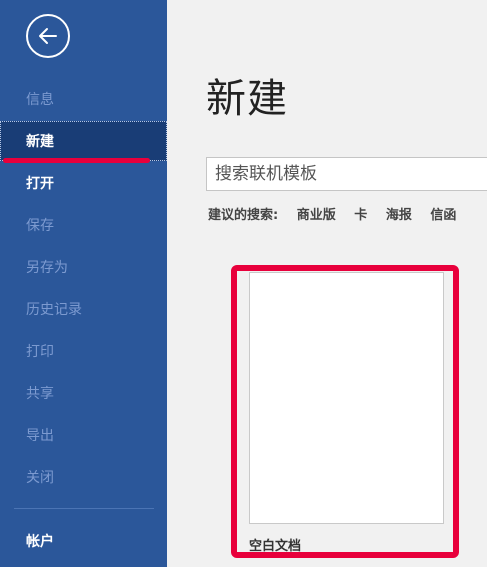  I want to click on page-title: 新建, so click(247, 99).